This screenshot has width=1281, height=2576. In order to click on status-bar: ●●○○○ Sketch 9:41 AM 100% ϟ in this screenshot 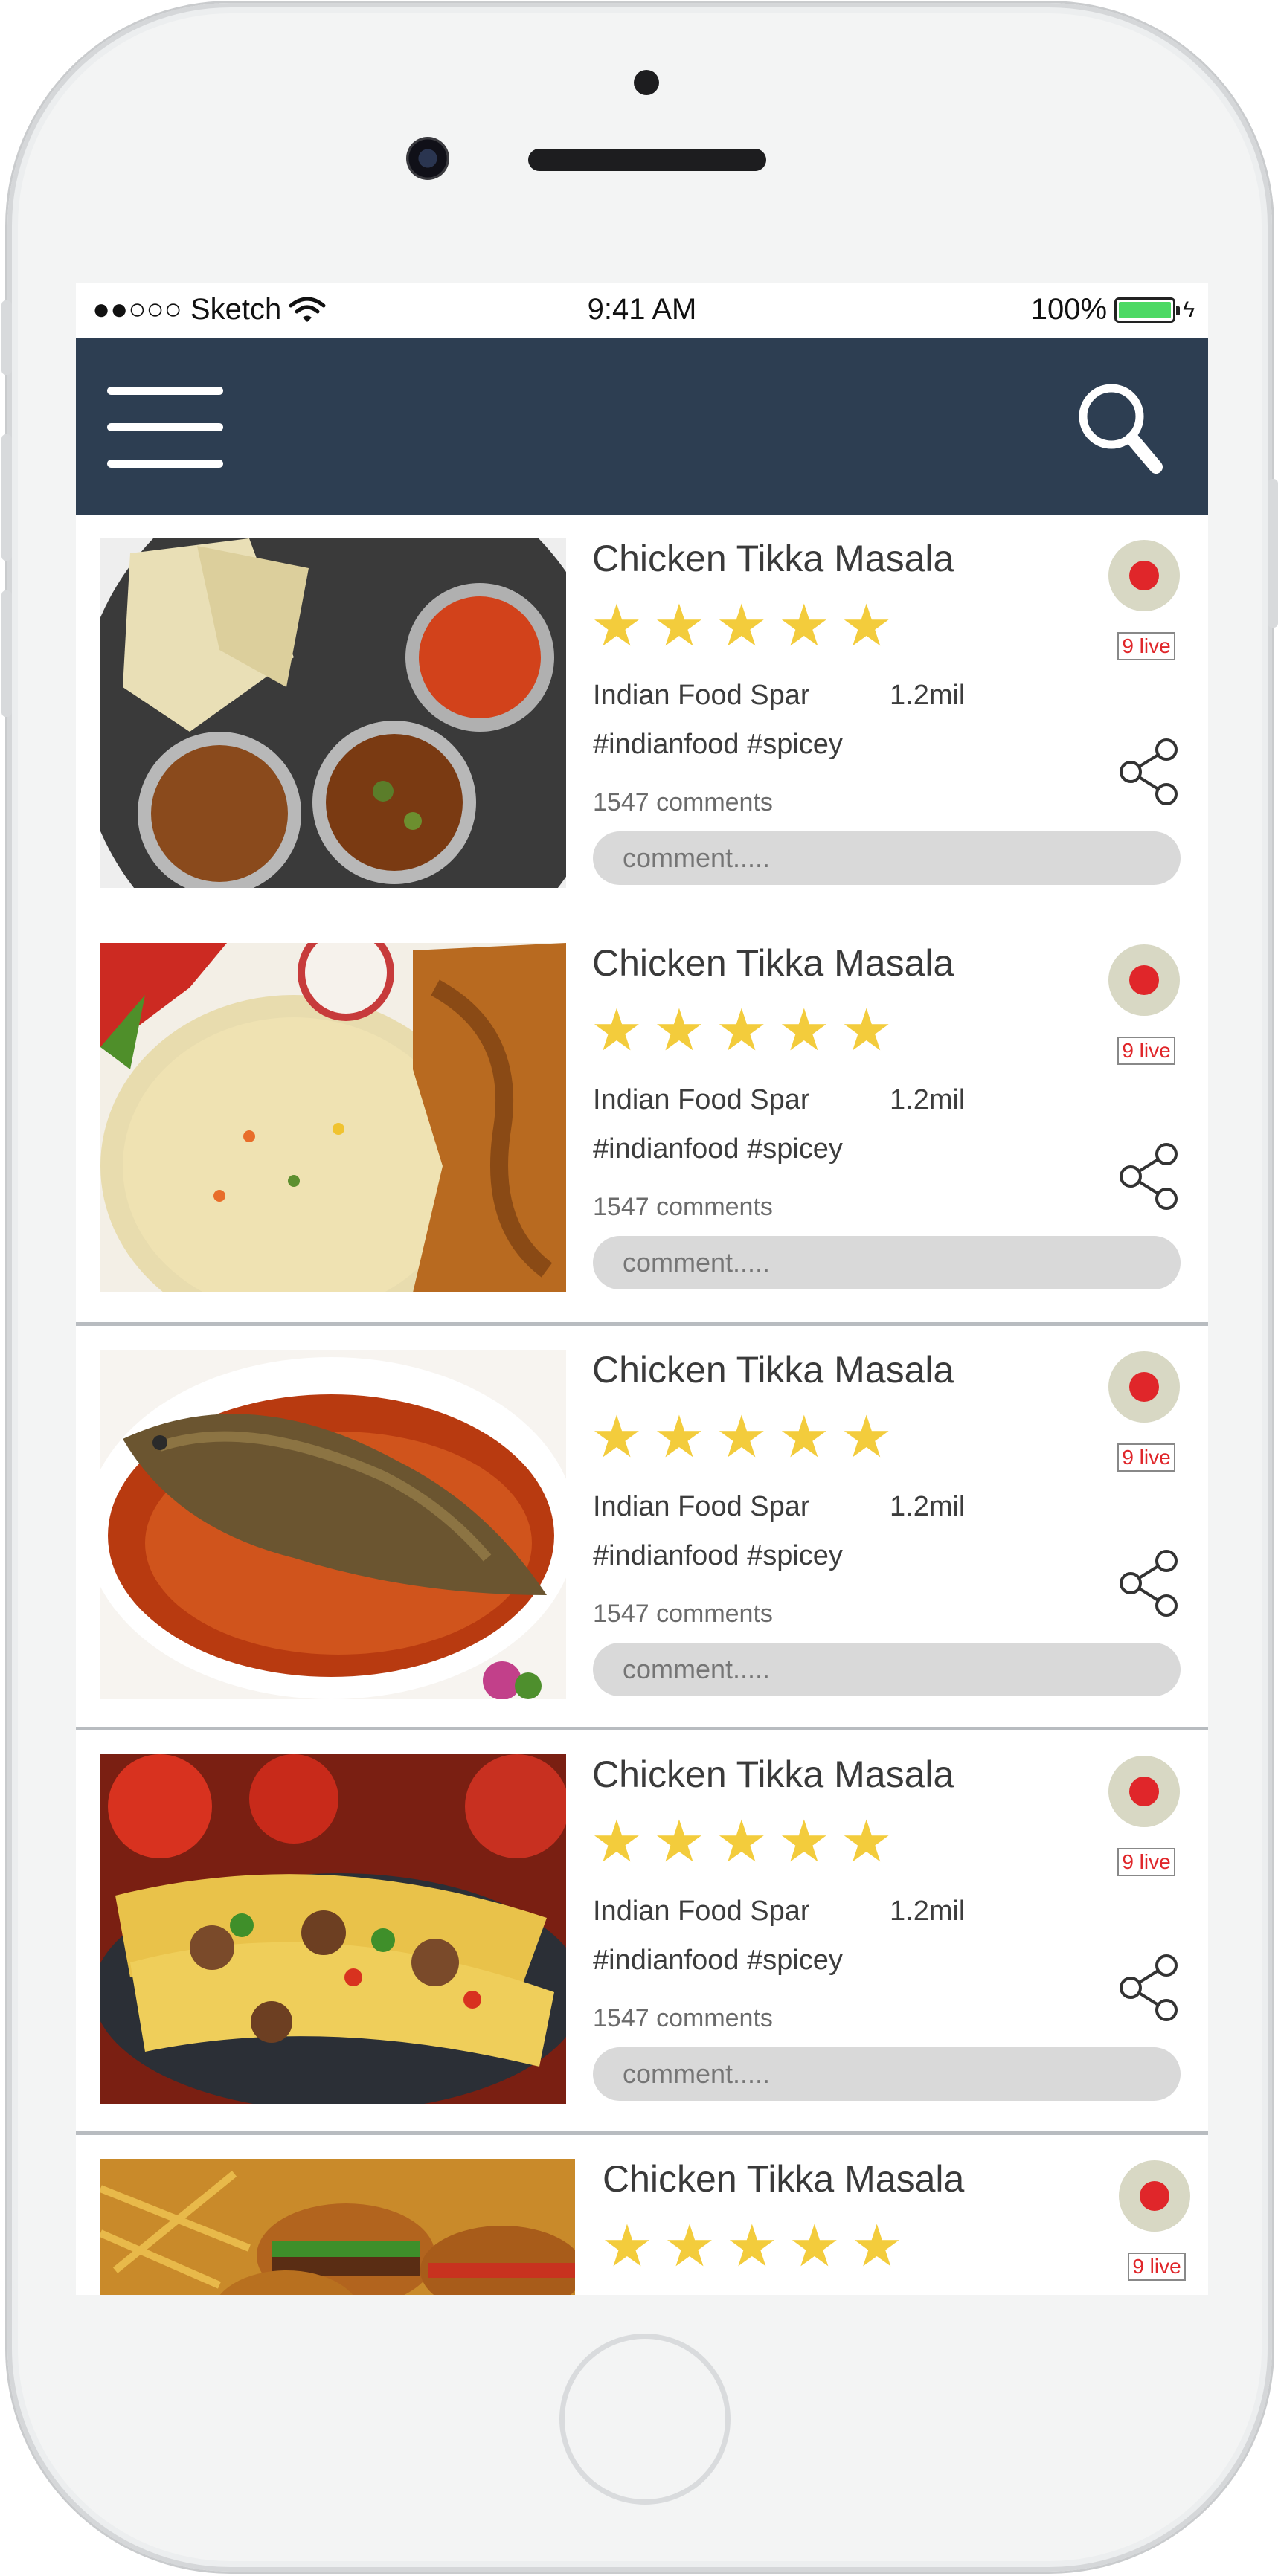, I will do `click(642, 310)`.